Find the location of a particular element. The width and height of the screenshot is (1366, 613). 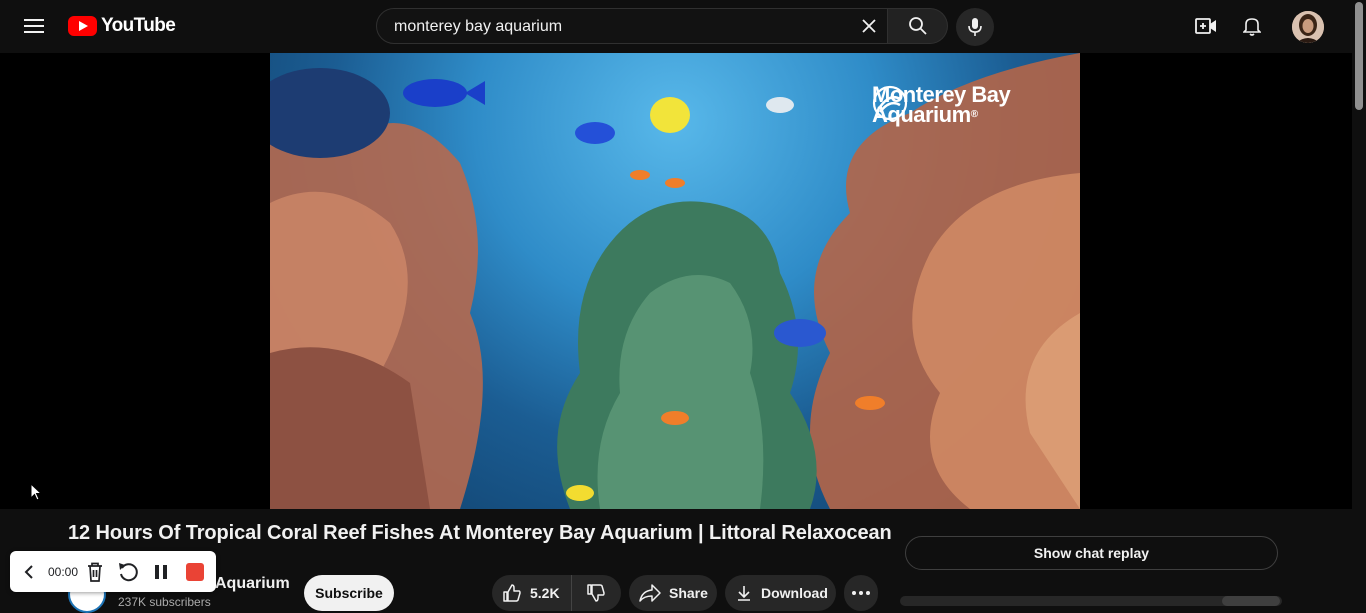

more-horizontal-icon is located at coordinates (861, 593).